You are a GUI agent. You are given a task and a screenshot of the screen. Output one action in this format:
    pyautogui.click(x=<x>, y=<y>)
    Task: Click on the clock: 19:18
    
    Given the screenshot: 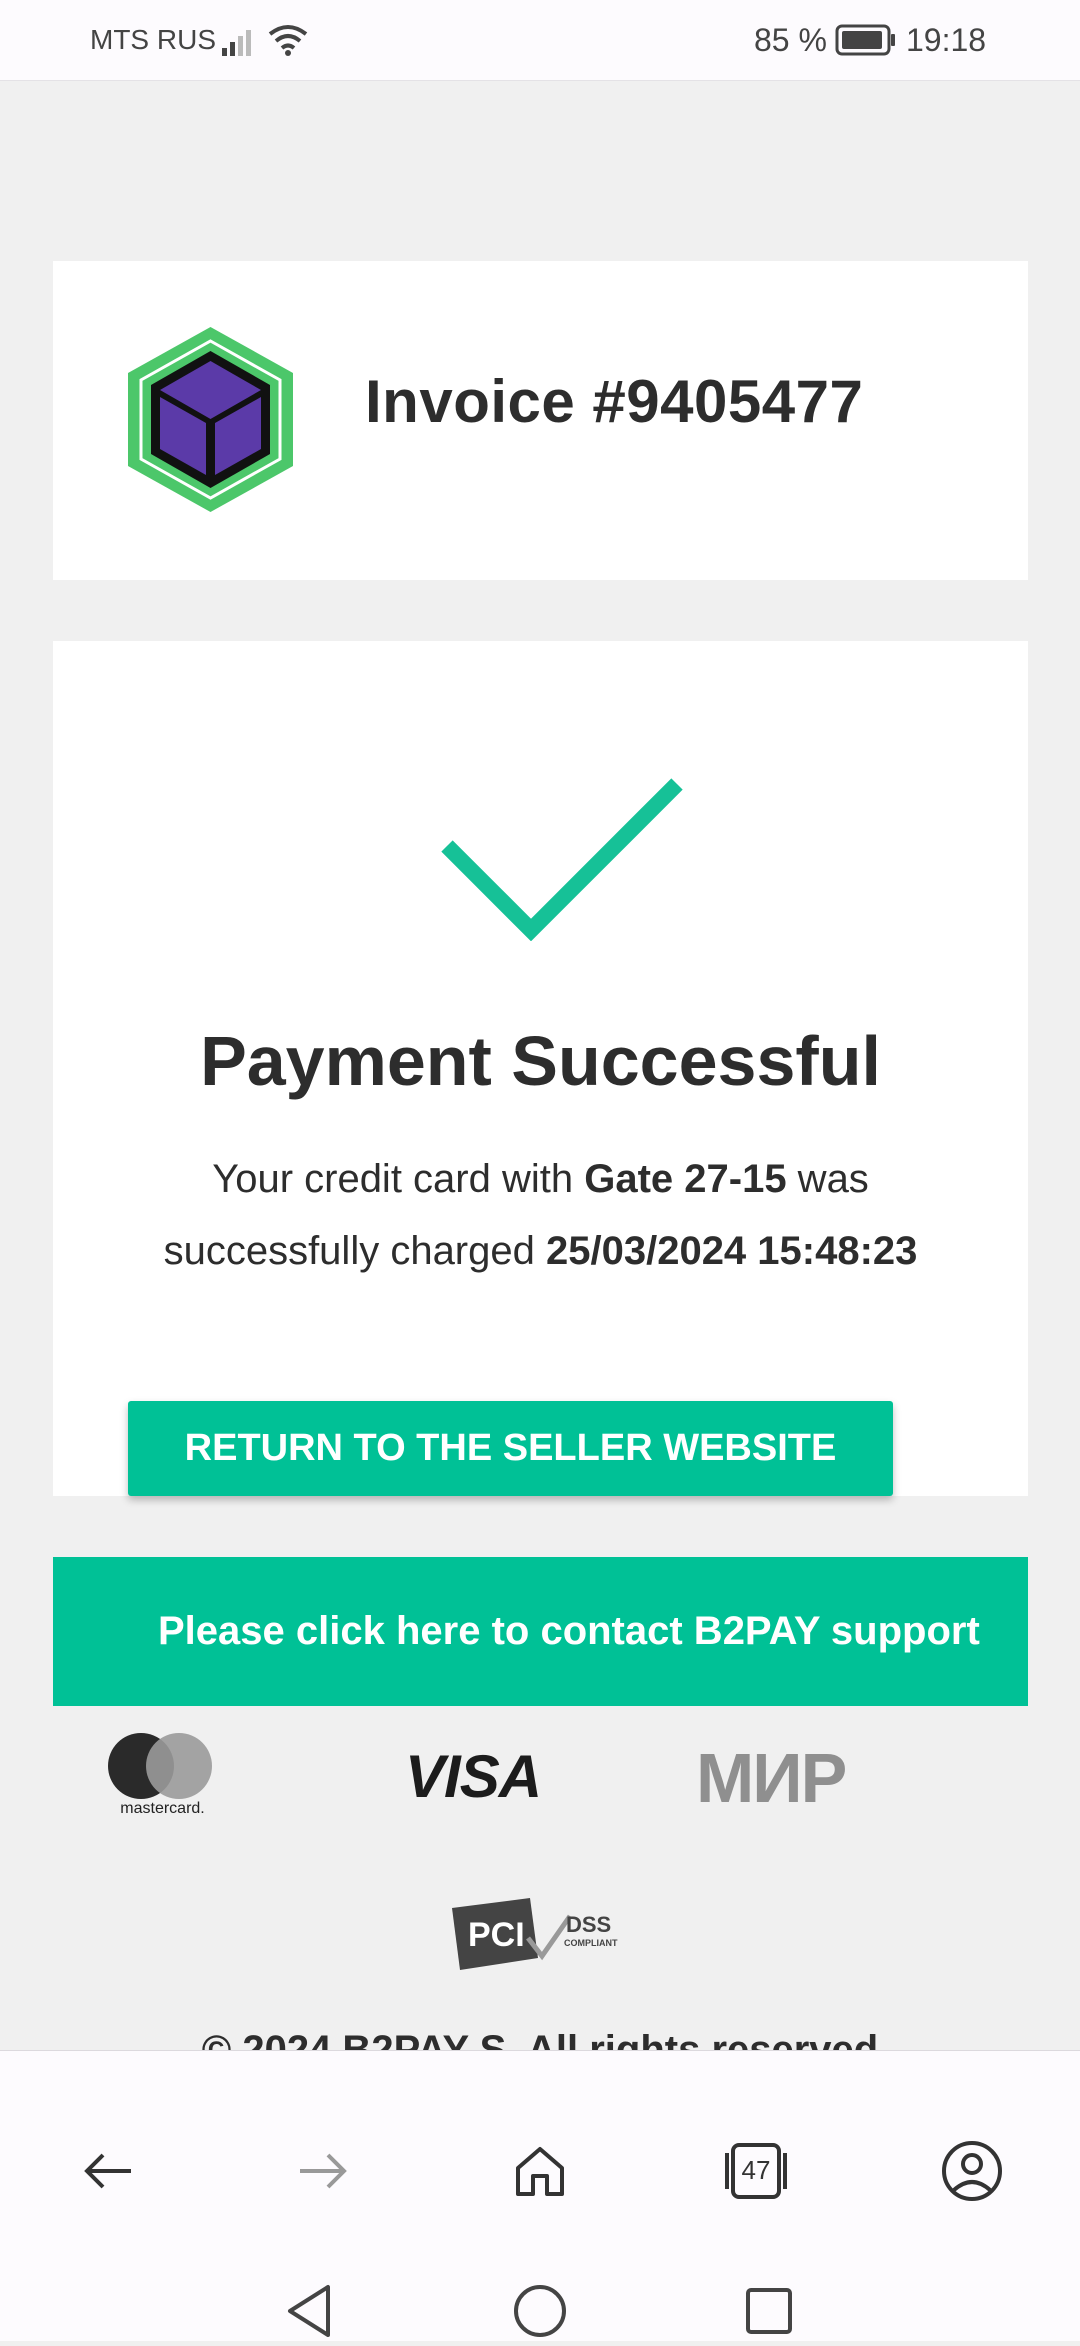 What is the action you would take?
    pyautogui.click(x=946, y=40)
    